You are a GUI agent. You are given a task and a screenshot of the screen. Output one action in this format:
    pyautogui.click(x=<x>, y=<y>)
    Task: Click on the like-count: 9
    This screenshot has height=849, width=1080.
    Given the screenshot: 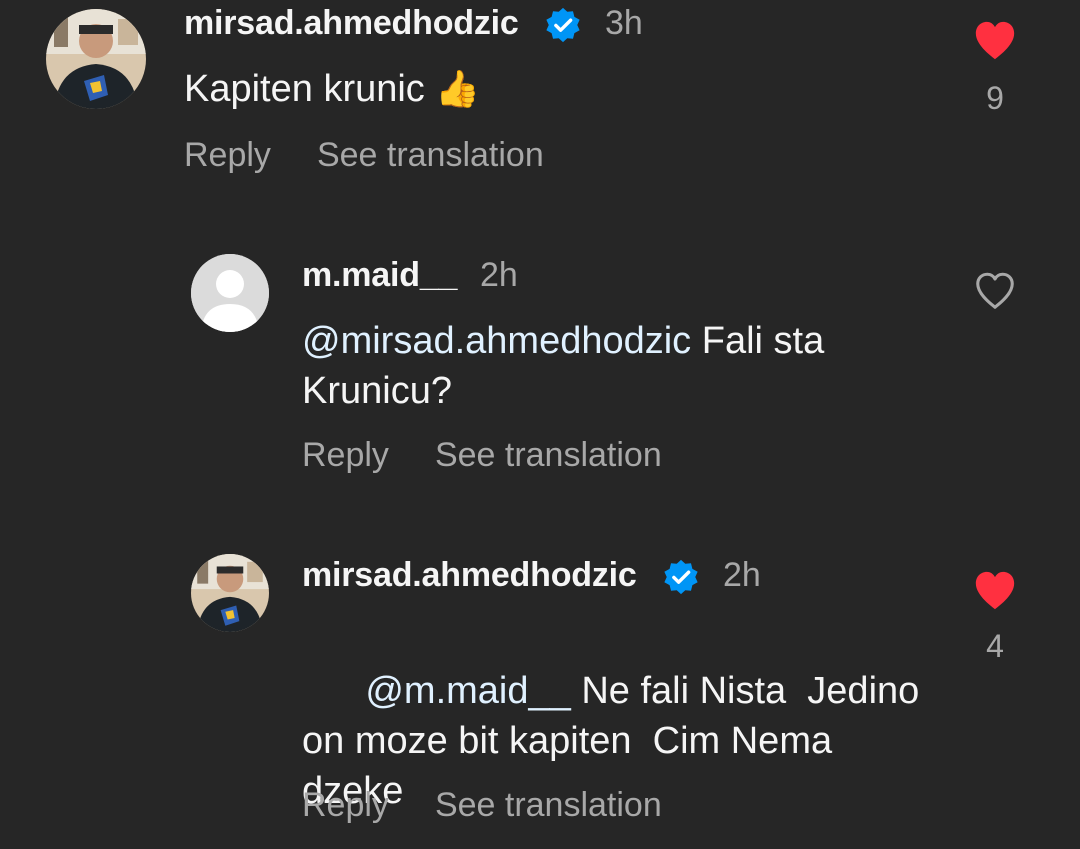 What is the action you would take?
    pyautogui.click(x=995, y=98)
    